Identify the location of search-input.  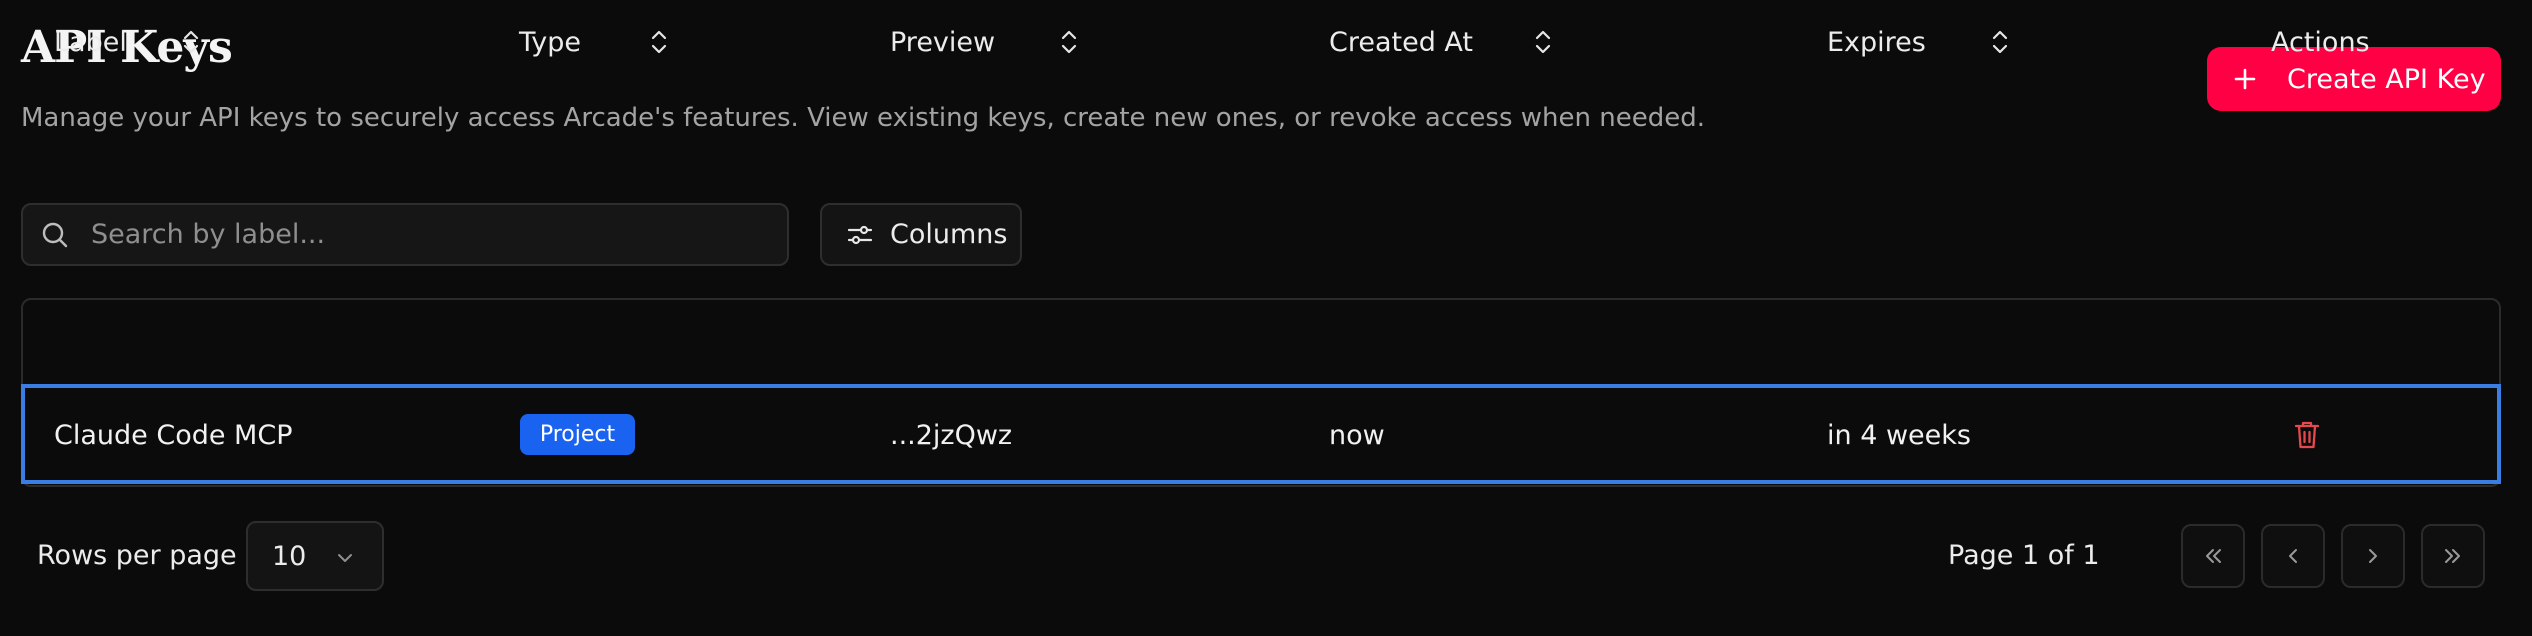
(439, 234).